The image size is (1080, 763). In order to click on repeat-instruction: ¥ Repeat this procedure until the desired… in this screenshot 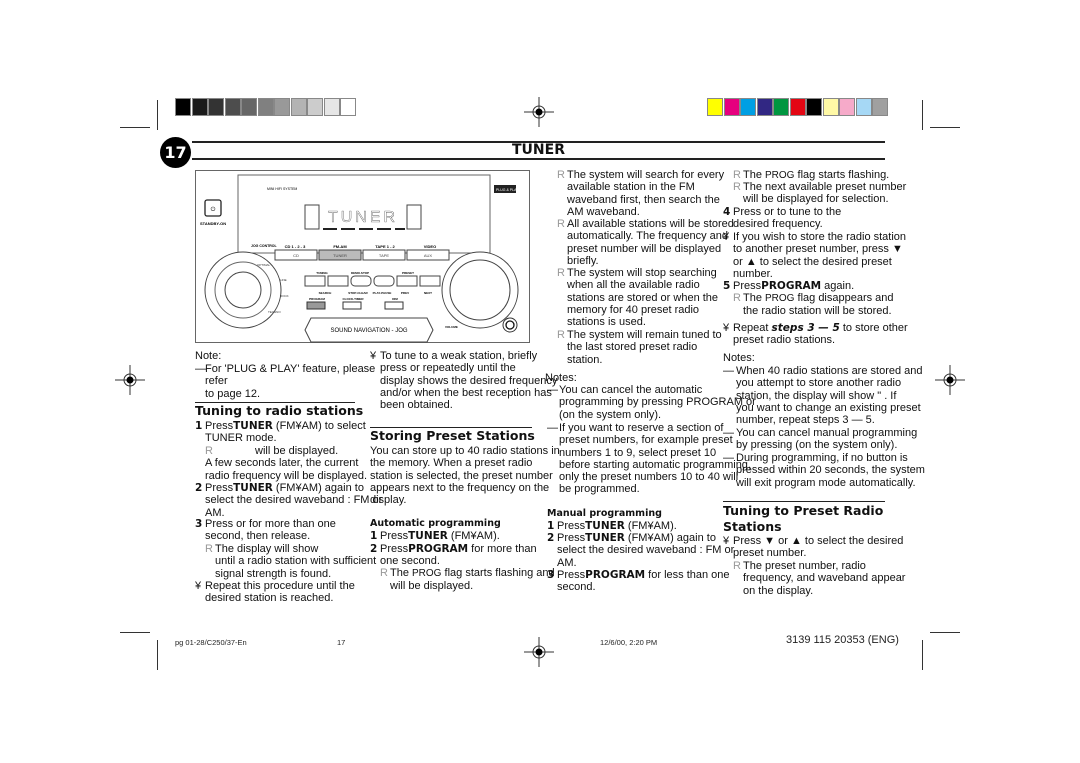, I will do `click(275, 592)`.